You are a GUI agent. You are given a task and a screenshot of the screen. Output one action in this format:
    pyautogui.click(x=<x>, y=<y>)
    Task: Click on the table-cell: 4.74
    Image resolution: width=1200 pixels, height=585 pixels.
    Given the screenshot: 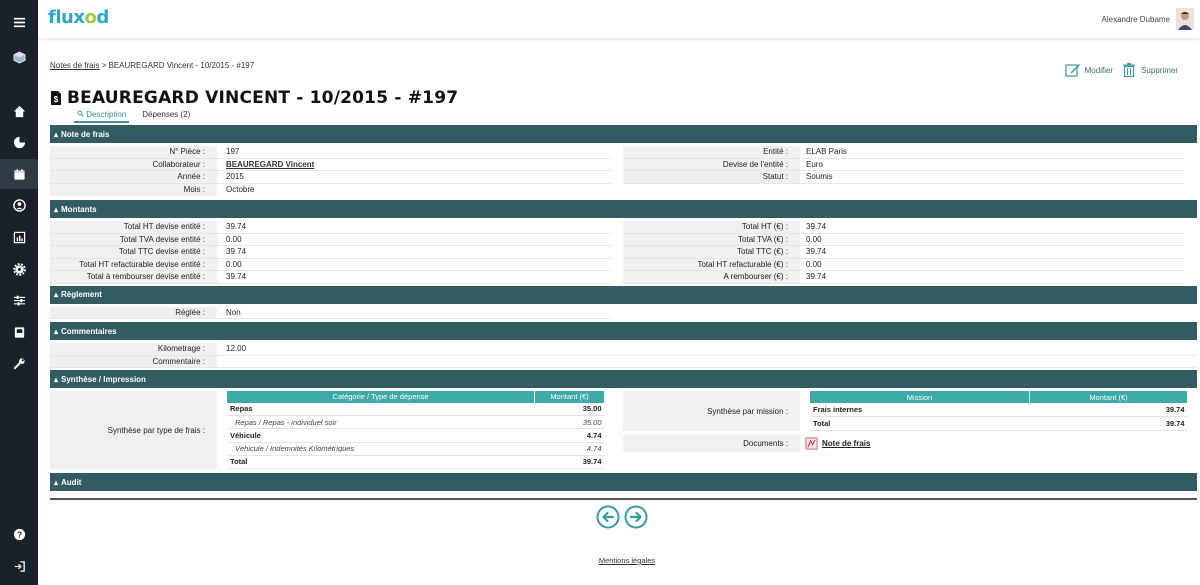 What is the action you would take?
    pyautogui.click(x=569, y=449)
    